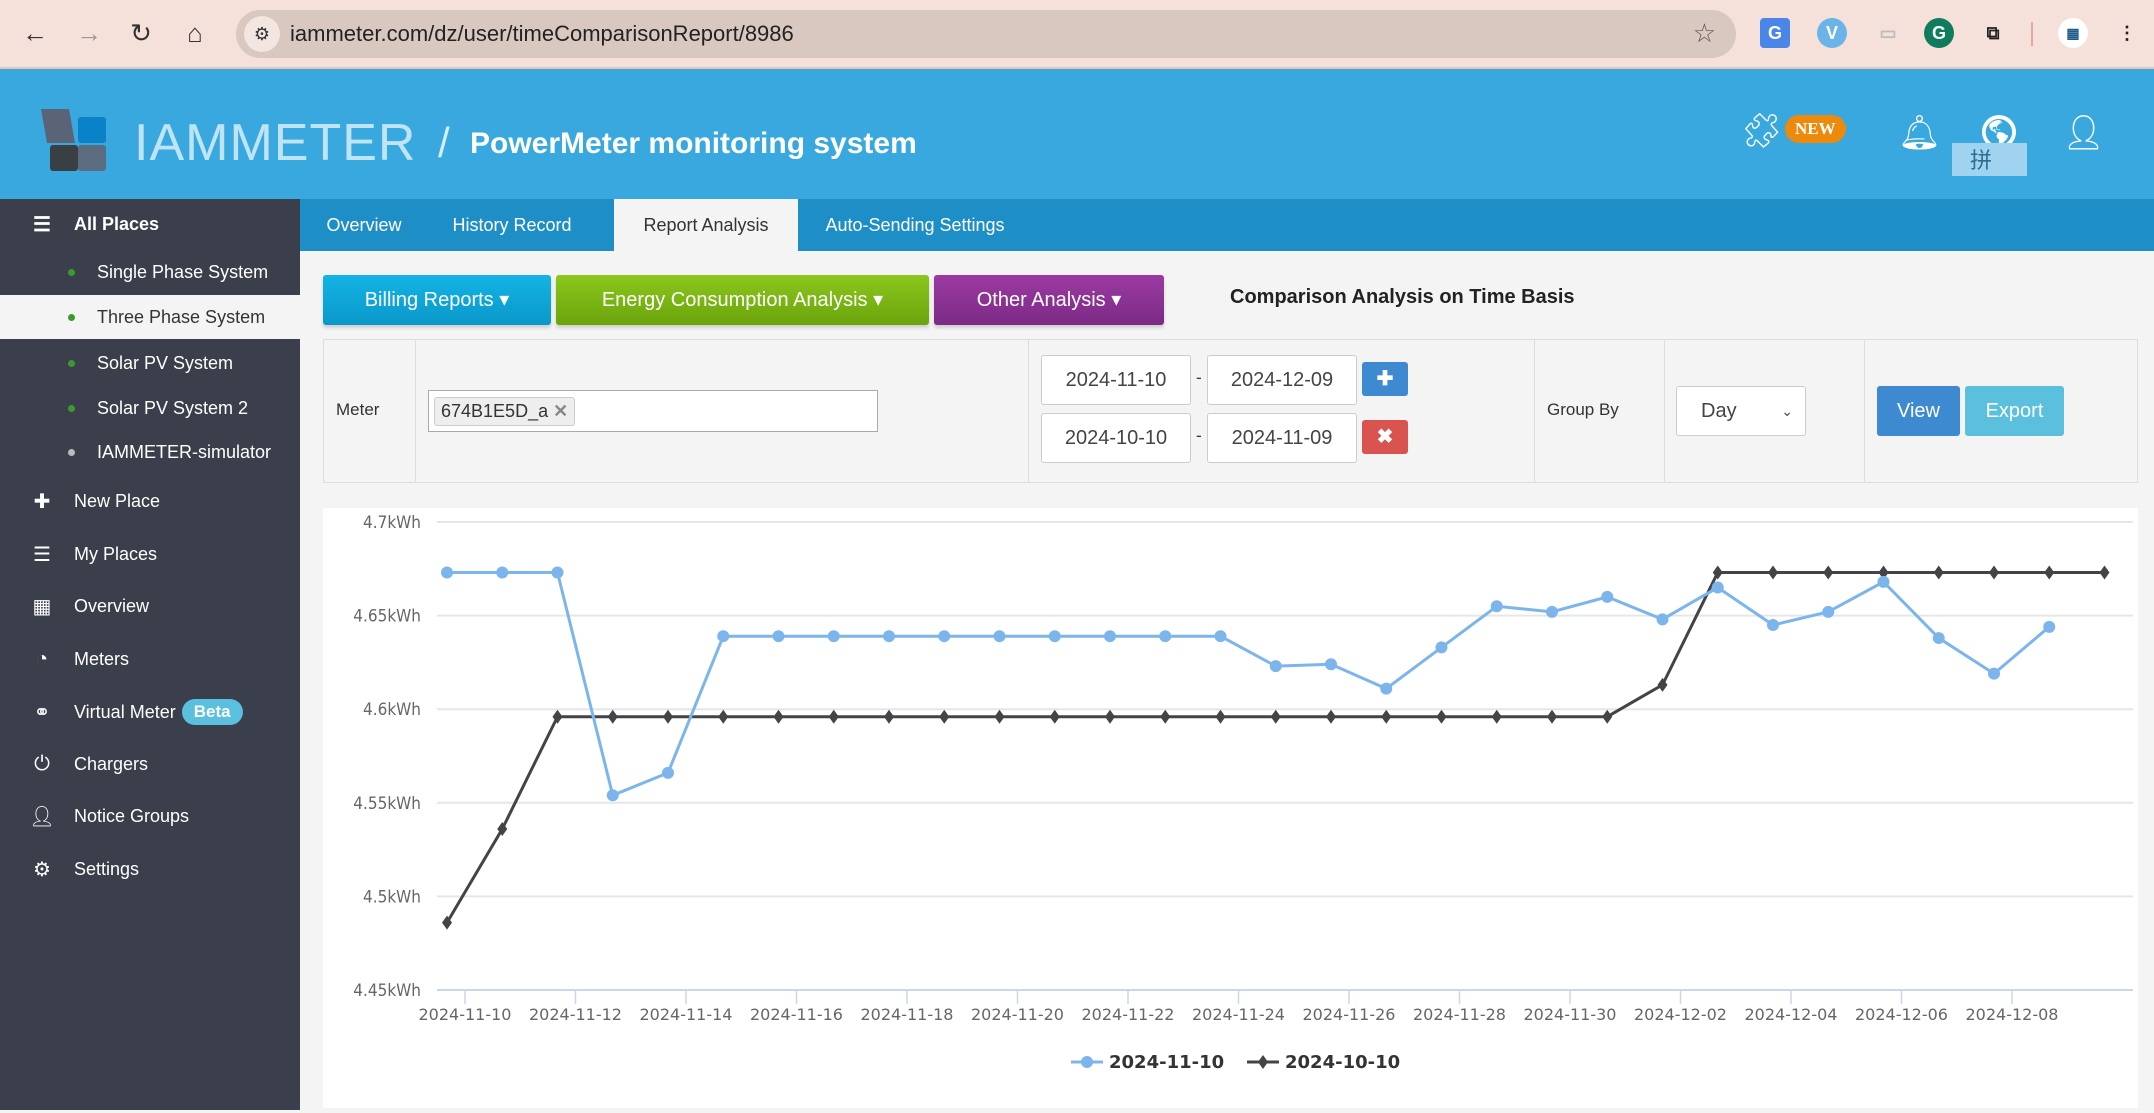 Image resolution: width=2154 pixels, height=1113 pixels. I want to click on brand-name: IAMMETER, so click(275, 143).